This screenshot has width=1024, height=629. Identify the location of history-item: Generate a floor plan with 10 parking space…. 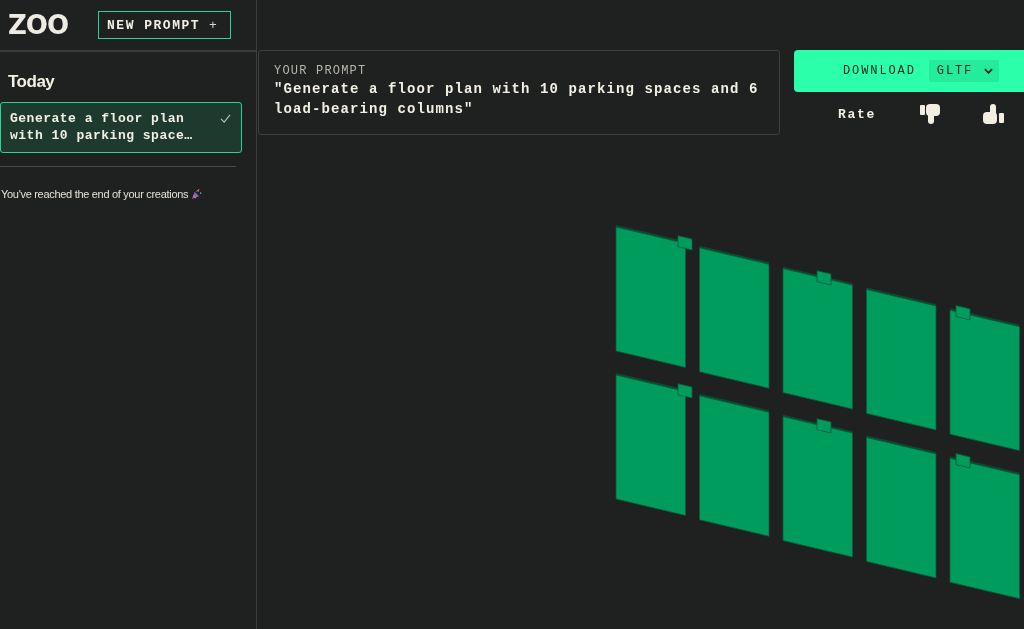
(121, 127).